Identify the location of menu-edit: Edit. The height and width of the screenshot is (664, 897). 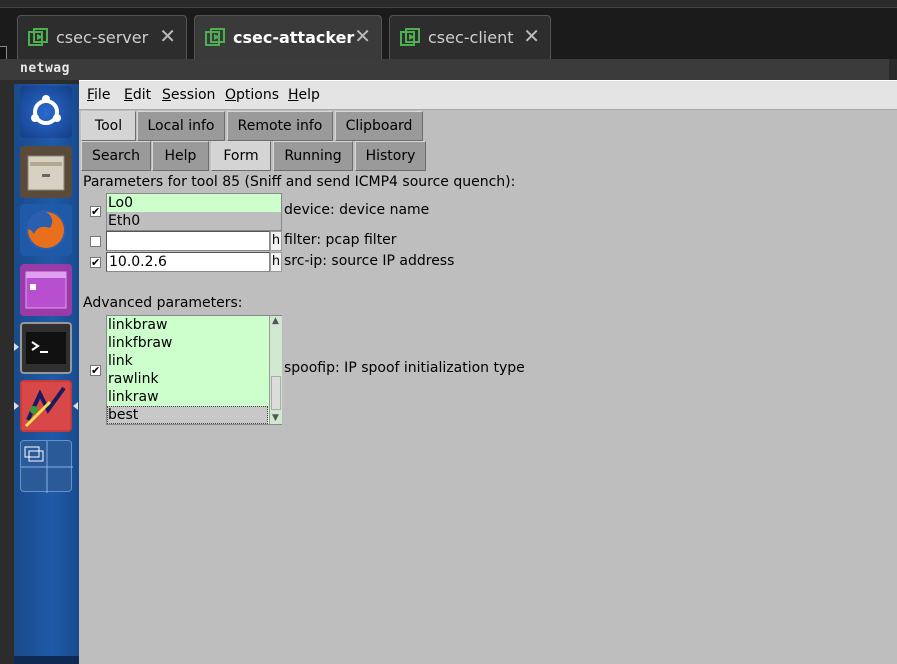
(137, 95).